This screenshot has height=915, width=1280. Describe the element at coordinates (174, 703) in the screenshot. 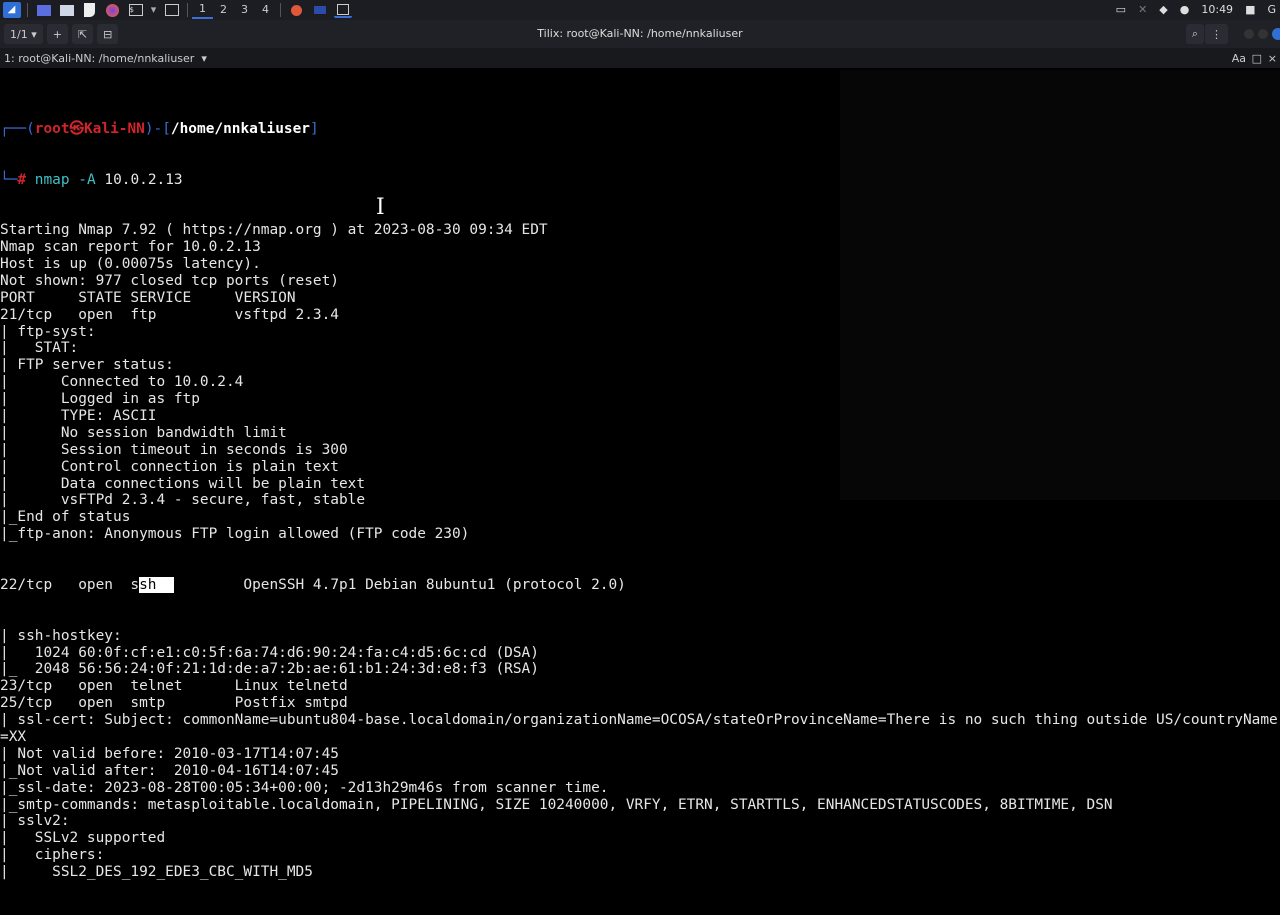

I see `output-line: 25/tcp open smtp Postfix smtpd` at that location.